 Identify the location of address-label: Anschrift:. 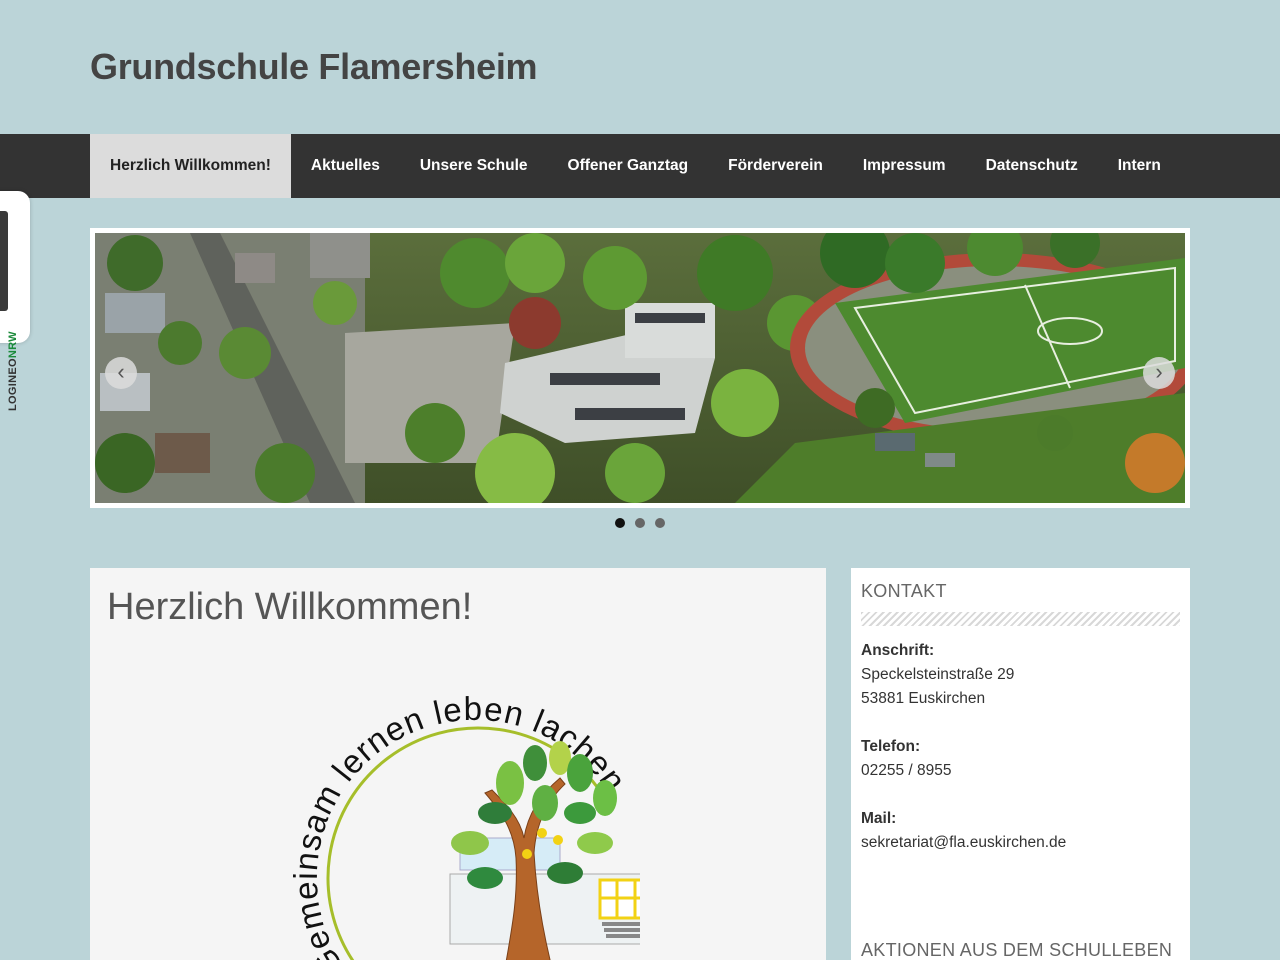
(898, 650).